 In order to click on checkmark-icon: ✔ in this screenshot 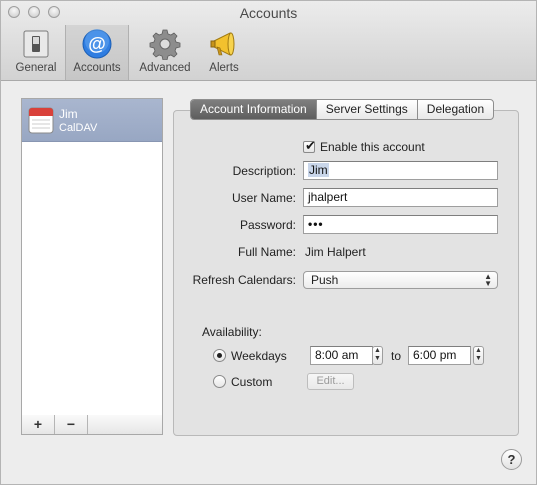, I will do `click(310, 145)`.